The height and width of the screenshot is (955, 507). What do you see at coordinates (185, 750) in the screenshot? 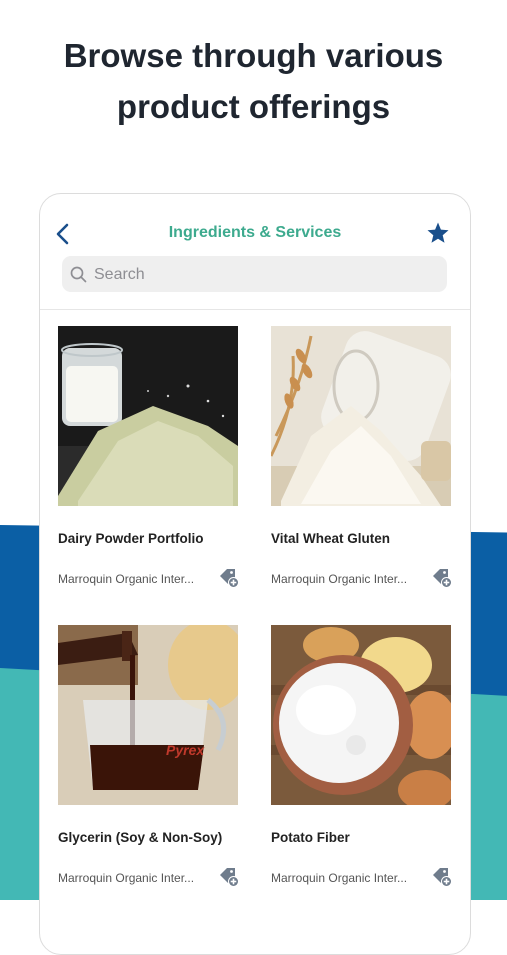
I see `svg-text: Pyrex` at bounding box center [185, 750].